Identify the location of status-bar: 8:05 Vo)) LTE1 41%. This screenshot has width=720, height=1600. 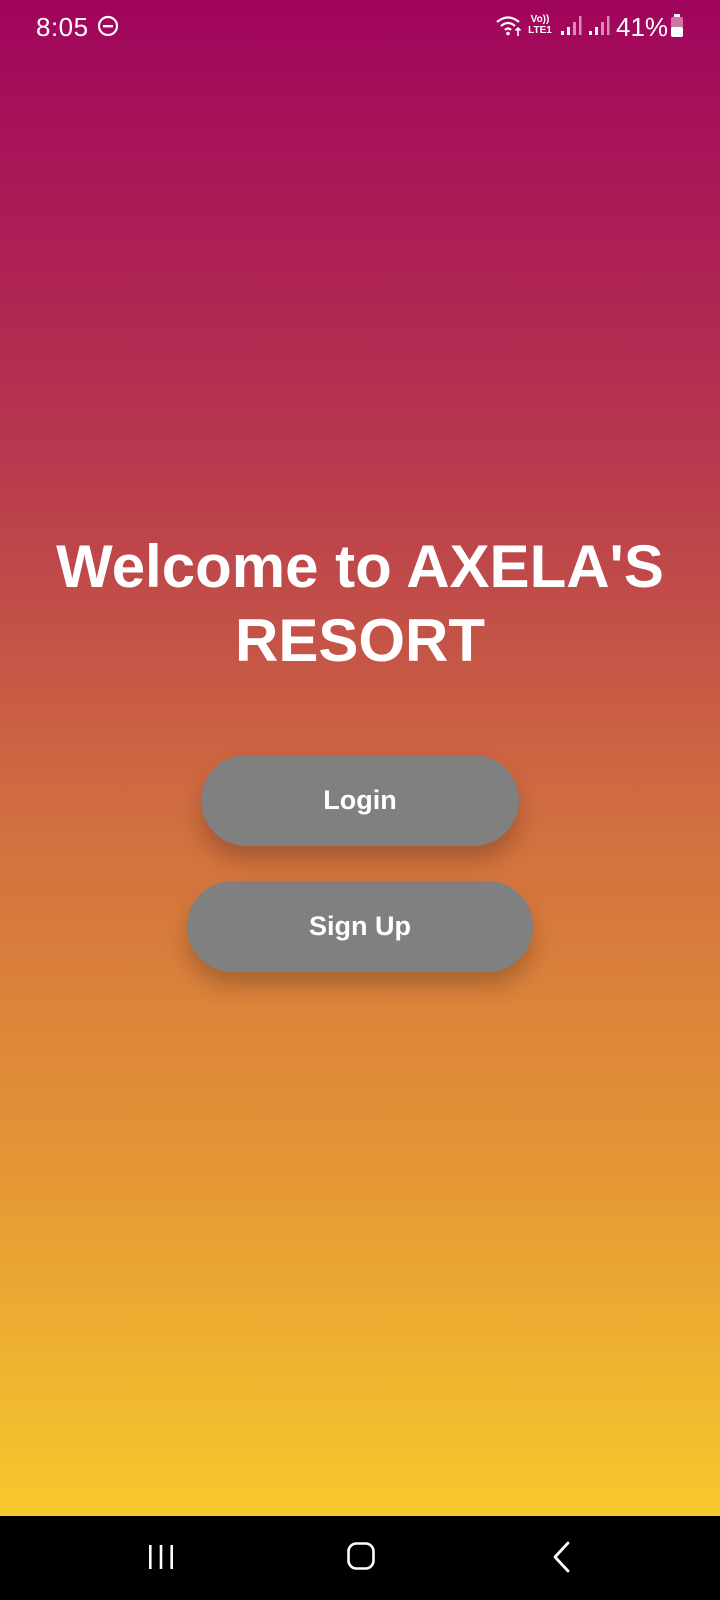
(360, 27).